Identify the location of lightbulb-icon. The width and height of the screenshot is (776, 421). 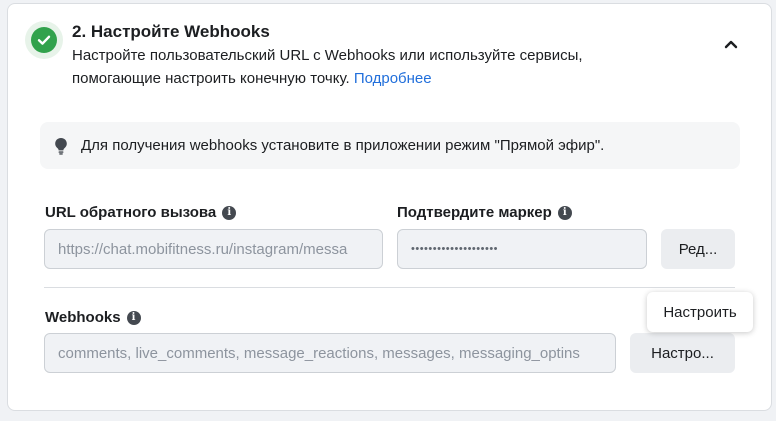
(62, 146).